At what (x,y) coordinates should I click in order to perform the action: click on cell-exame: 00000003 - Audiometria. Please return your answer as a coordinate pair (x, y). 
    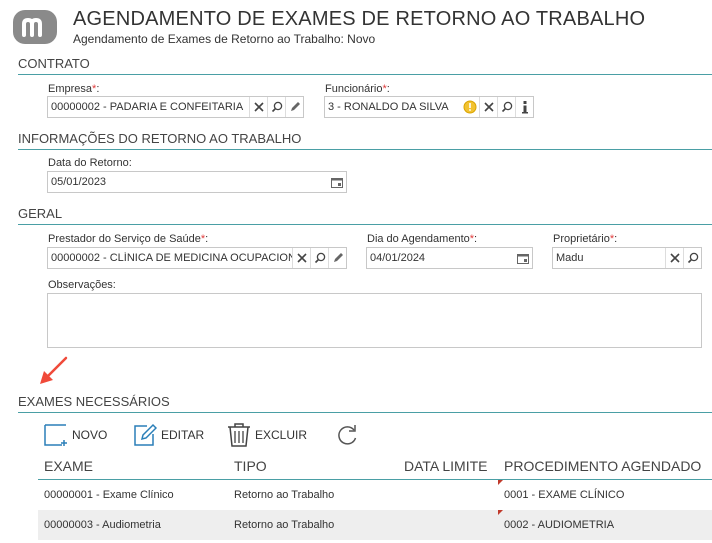
    Looking at the image, I should click on (102, 525).